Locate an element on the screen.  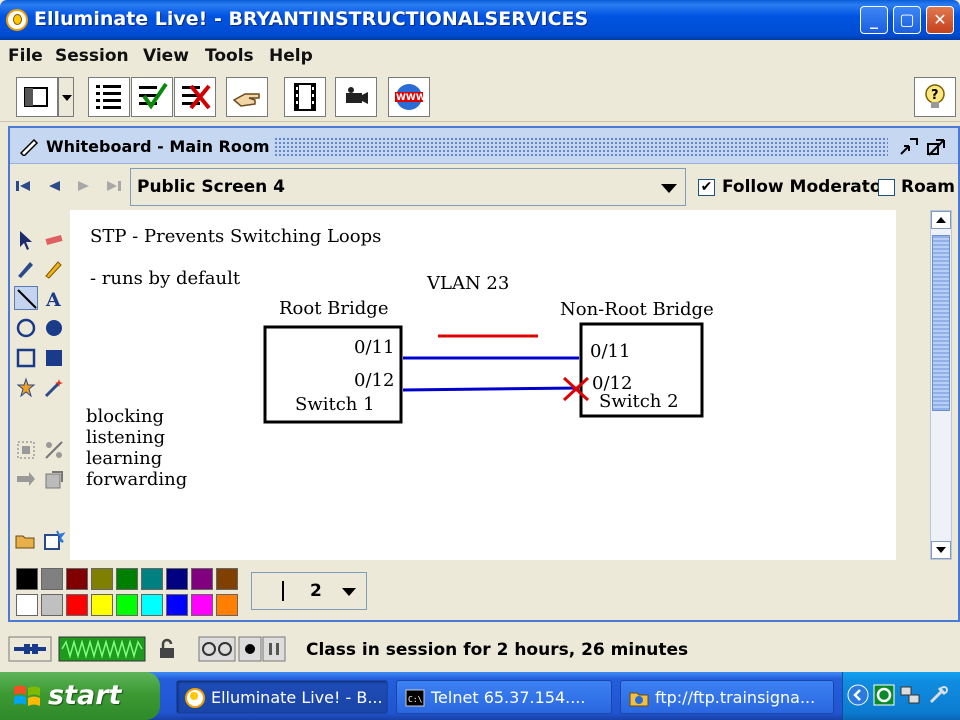
application-share-button is located at coordinates (305, 97).